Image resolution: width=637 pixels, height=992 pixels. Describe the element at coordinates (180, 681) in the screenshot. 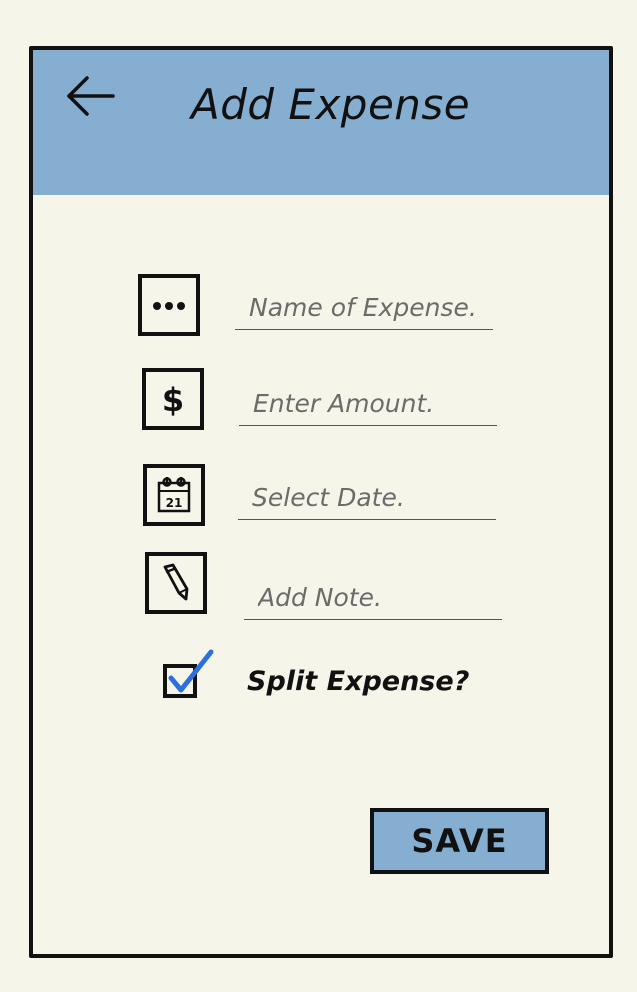

I see `split-expense-checkbox` at that location.